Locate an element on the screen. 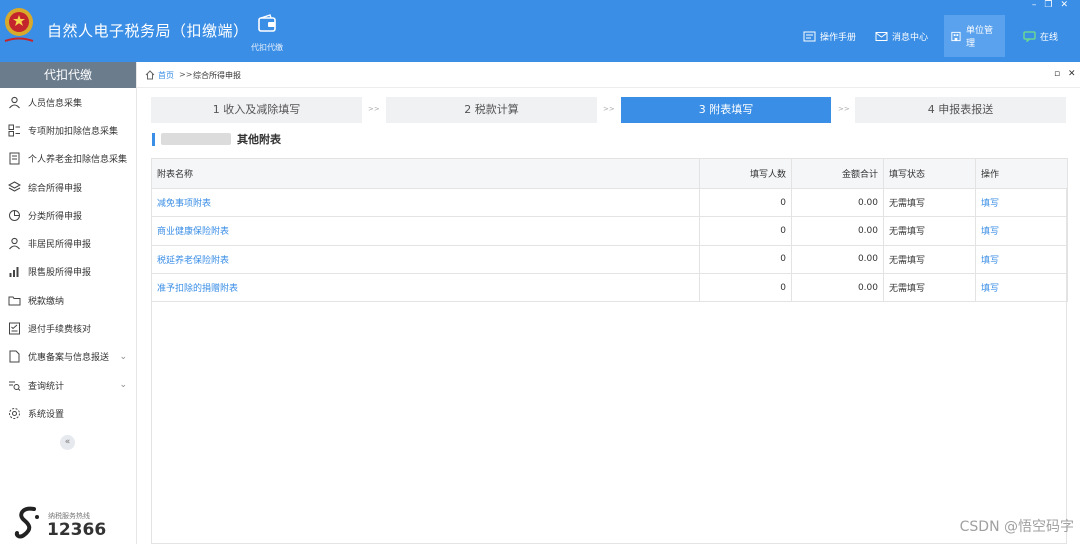  sidebar-item-8: 退付手续费核对 is located at coordinates (68, 328).